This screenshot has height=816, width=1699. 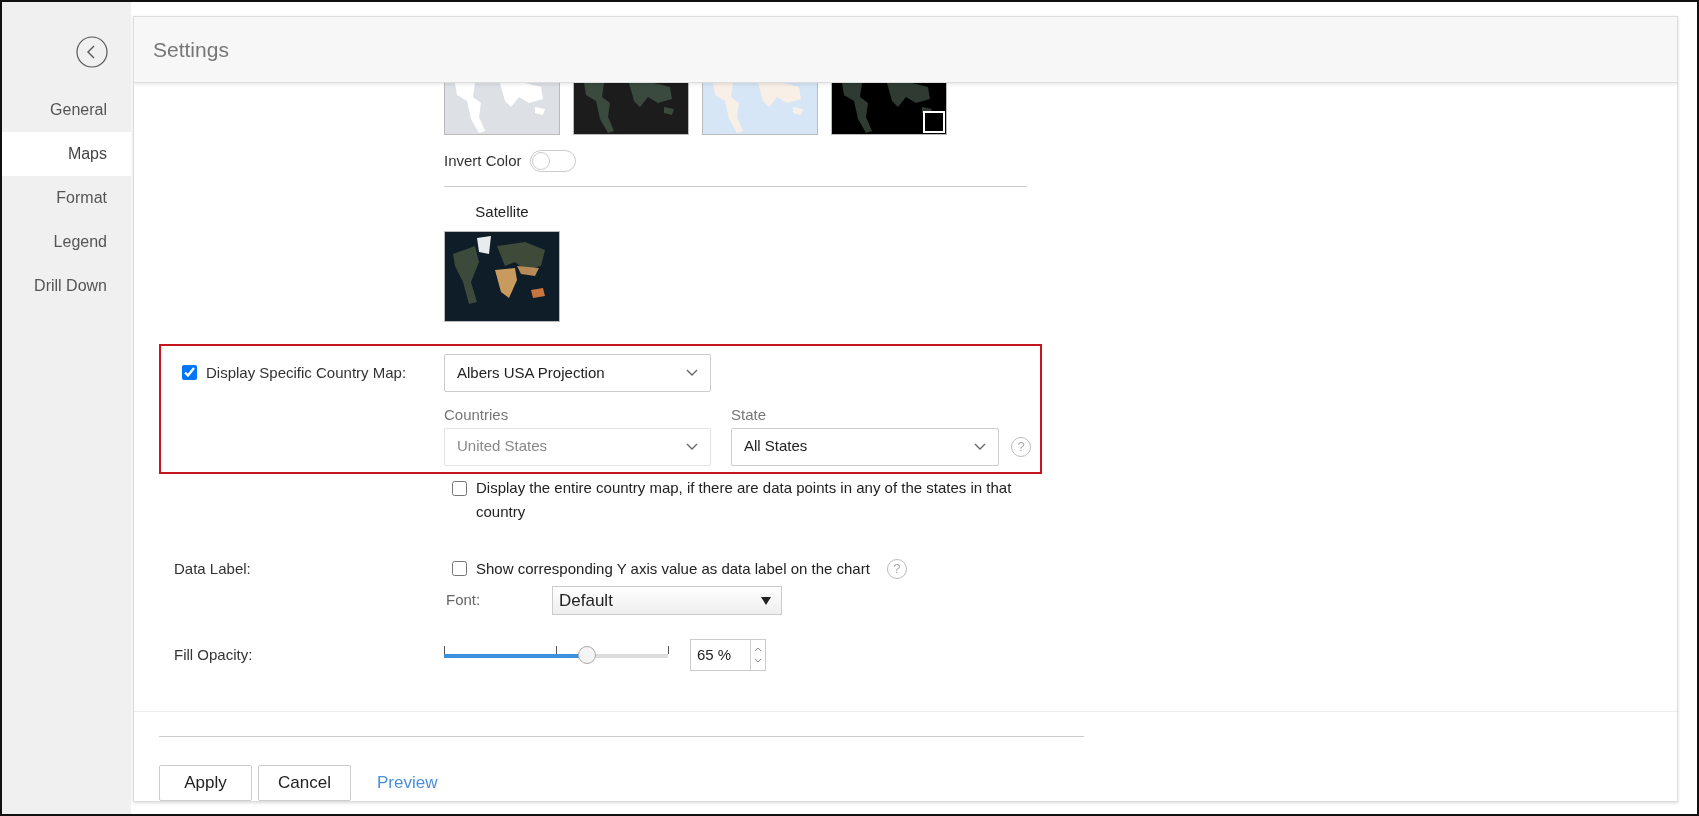 What do you see at coordinates (577, 446) in the screenshot?
I see `countries-dropdown: United States` at bounding box center [577, 446].